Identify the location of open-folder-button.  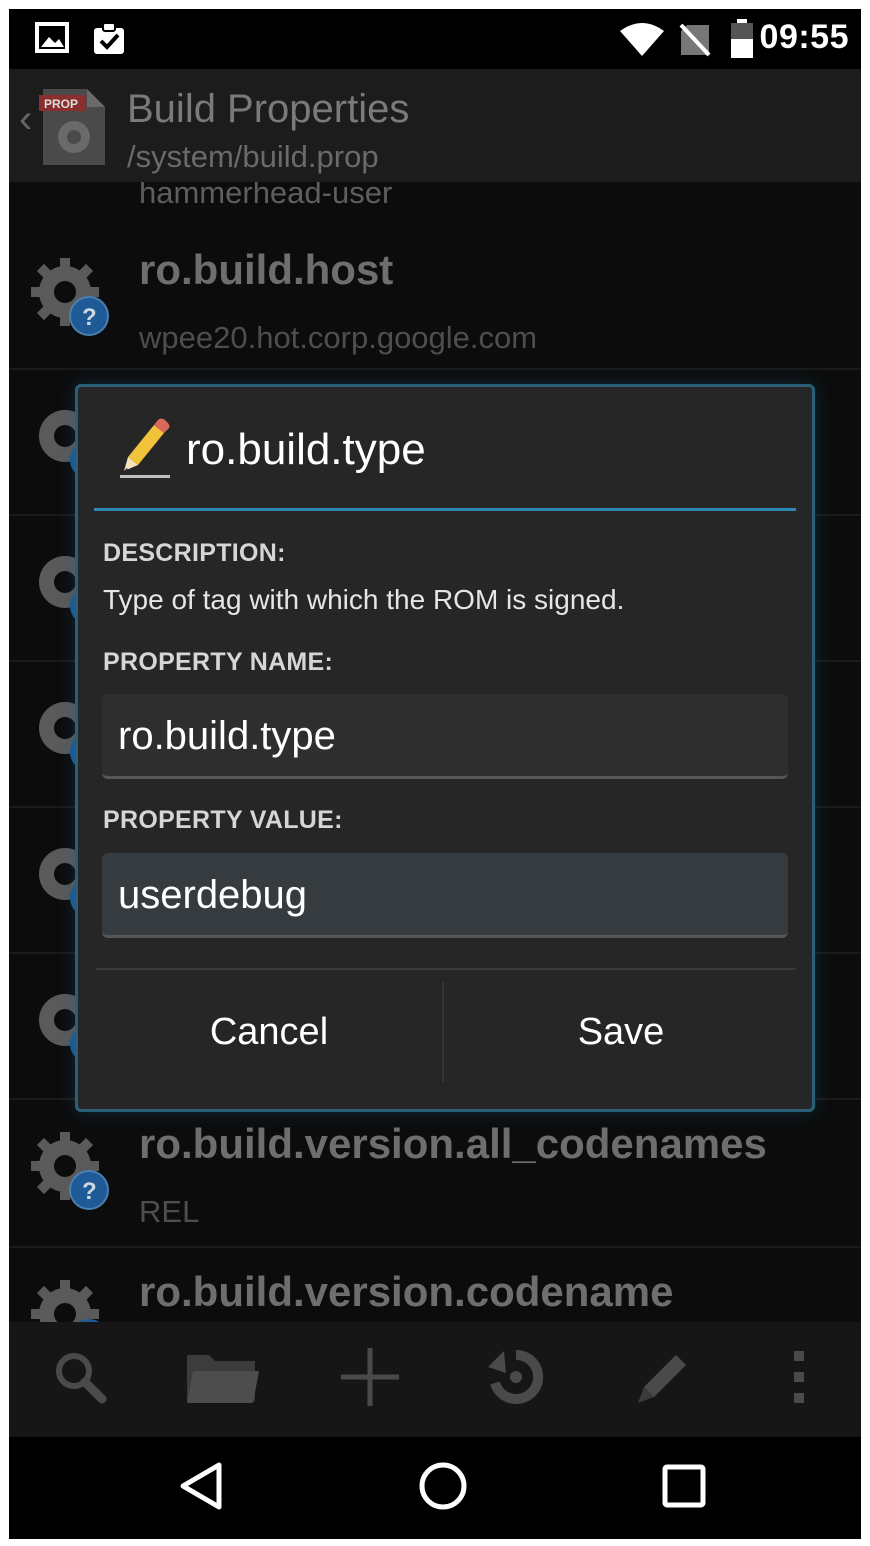
(222, 1379).